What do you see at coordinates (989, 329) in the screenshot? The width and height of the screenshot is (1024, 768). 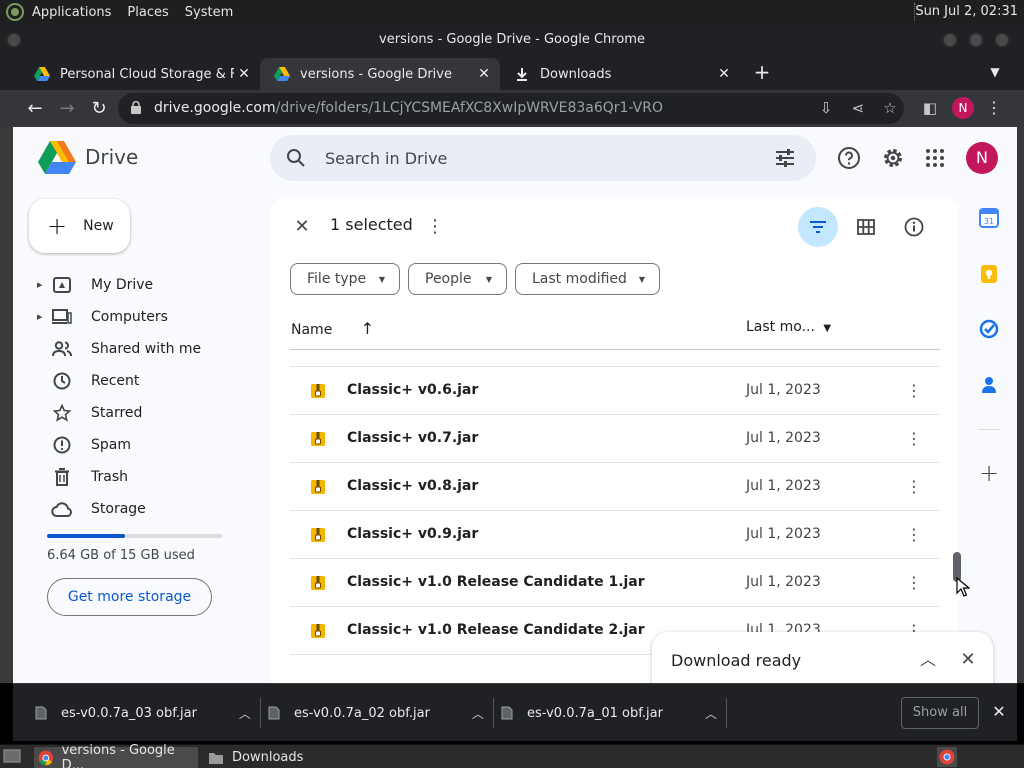 I see `google-tasks-icon` at bounding box center [989, 329].